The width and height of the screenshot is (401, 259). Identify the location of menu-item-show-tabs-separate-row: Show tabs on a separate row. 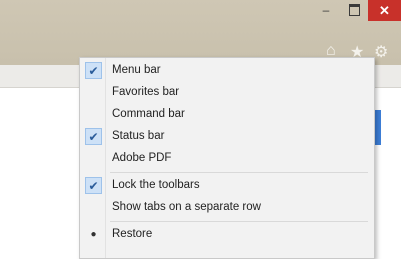
(227, 208).